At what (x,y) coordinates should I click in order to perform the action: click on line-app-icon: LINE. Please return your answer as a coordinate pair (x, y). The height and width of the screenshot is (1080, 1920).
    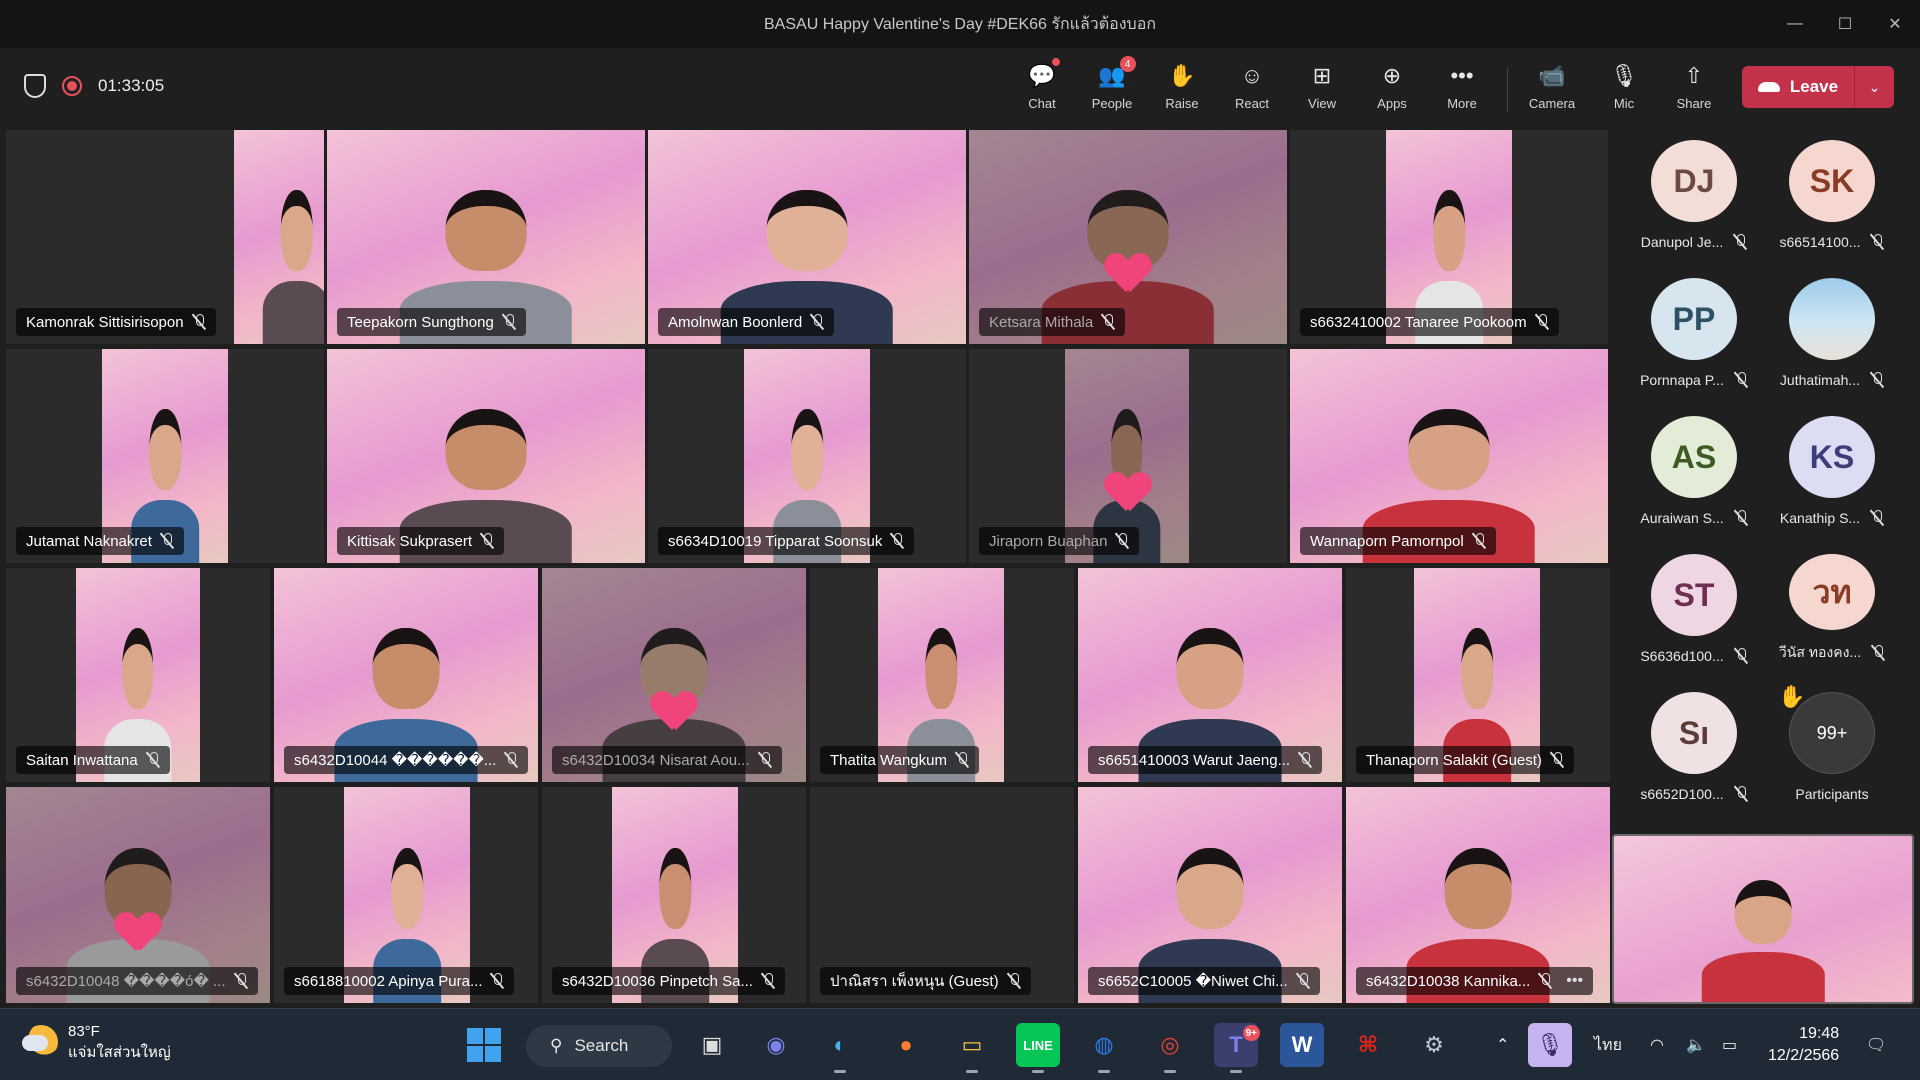
    Looking at the image, I should click on (1038, 1048).